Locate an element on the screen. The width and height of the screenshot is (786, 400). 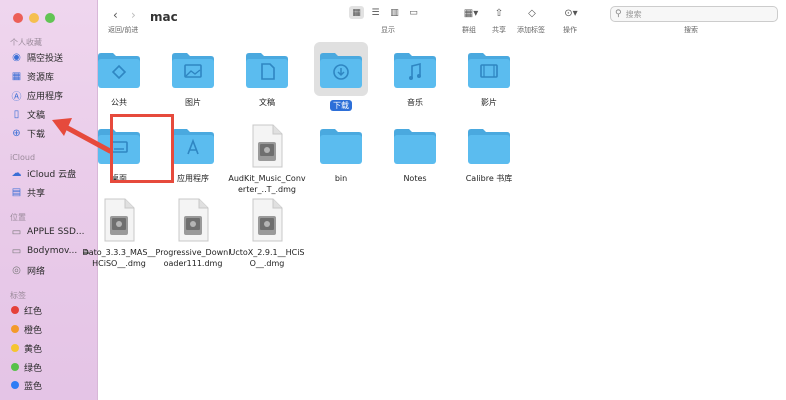
sidebar-item-label: 下载 is located at coordinates (36, 134).